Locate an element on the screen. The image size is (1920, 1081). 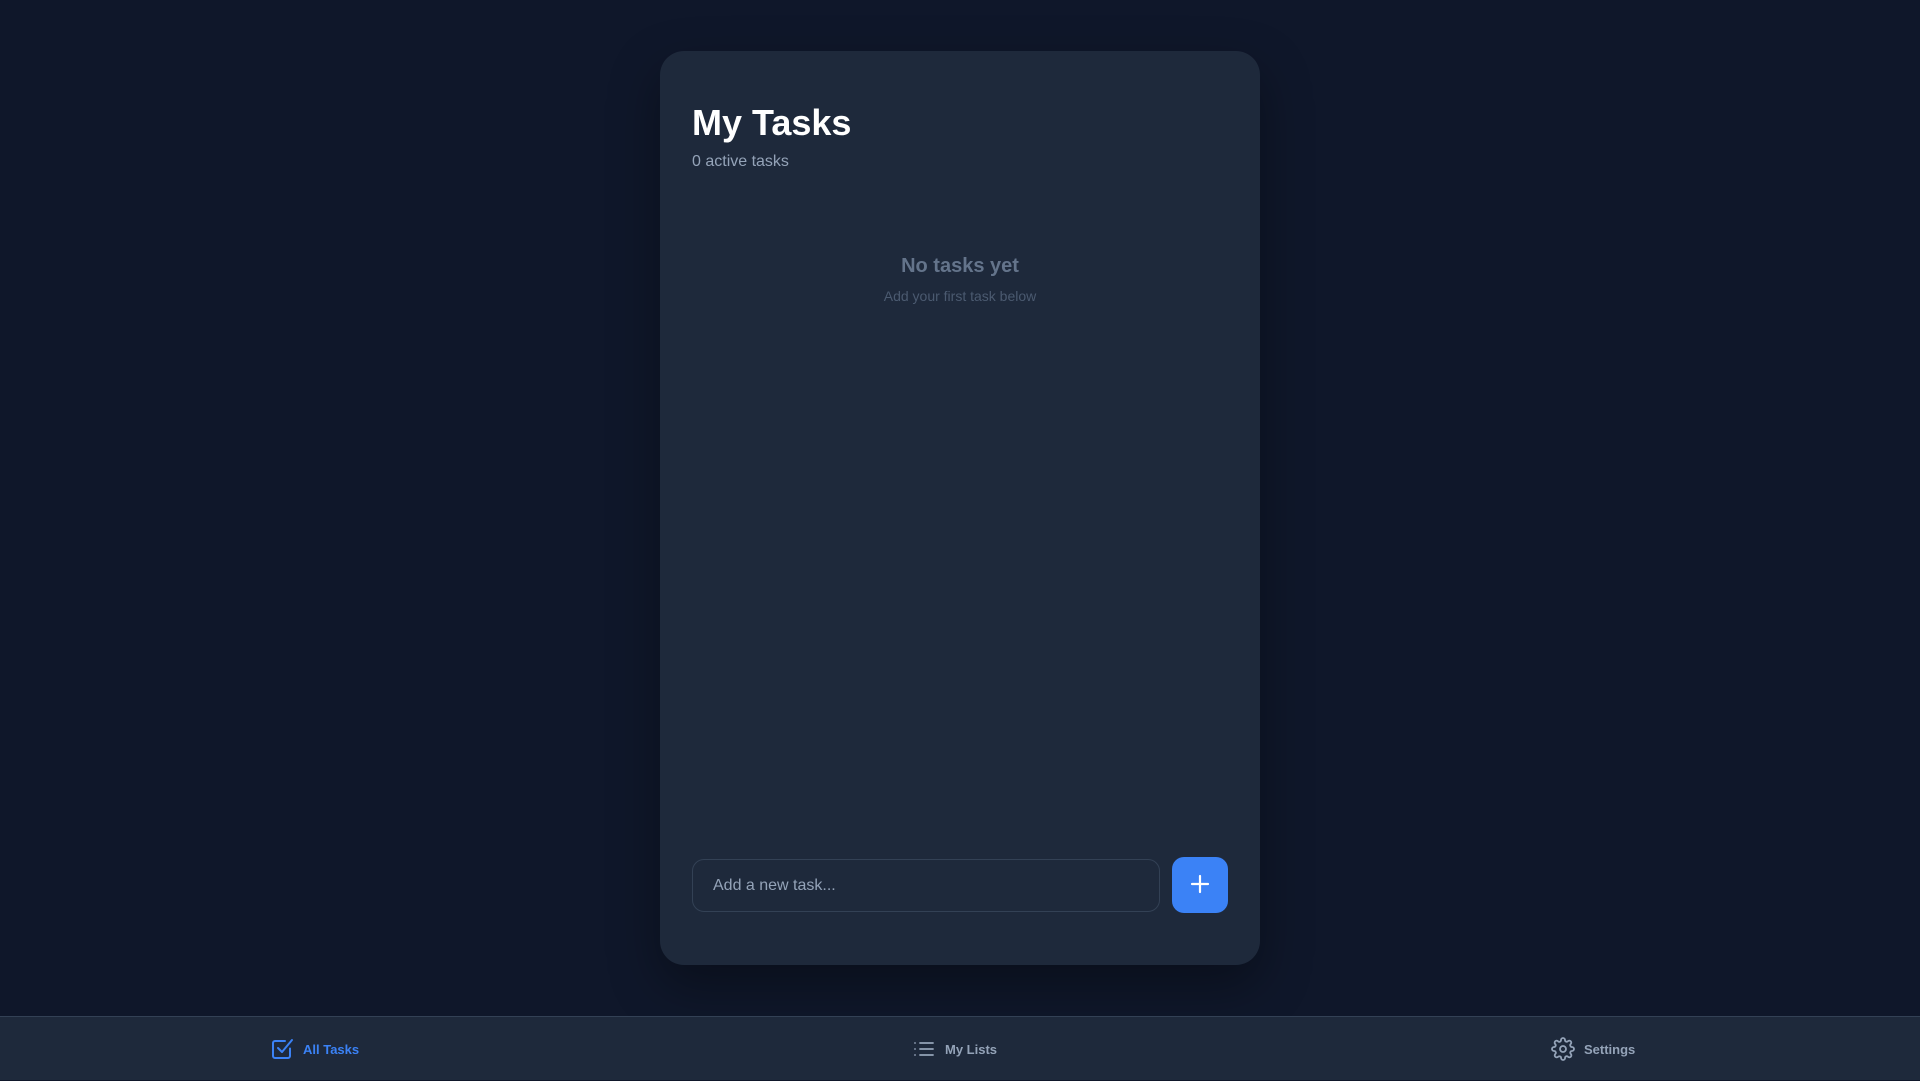
add-task-button is located at coordinates (1200, 885).